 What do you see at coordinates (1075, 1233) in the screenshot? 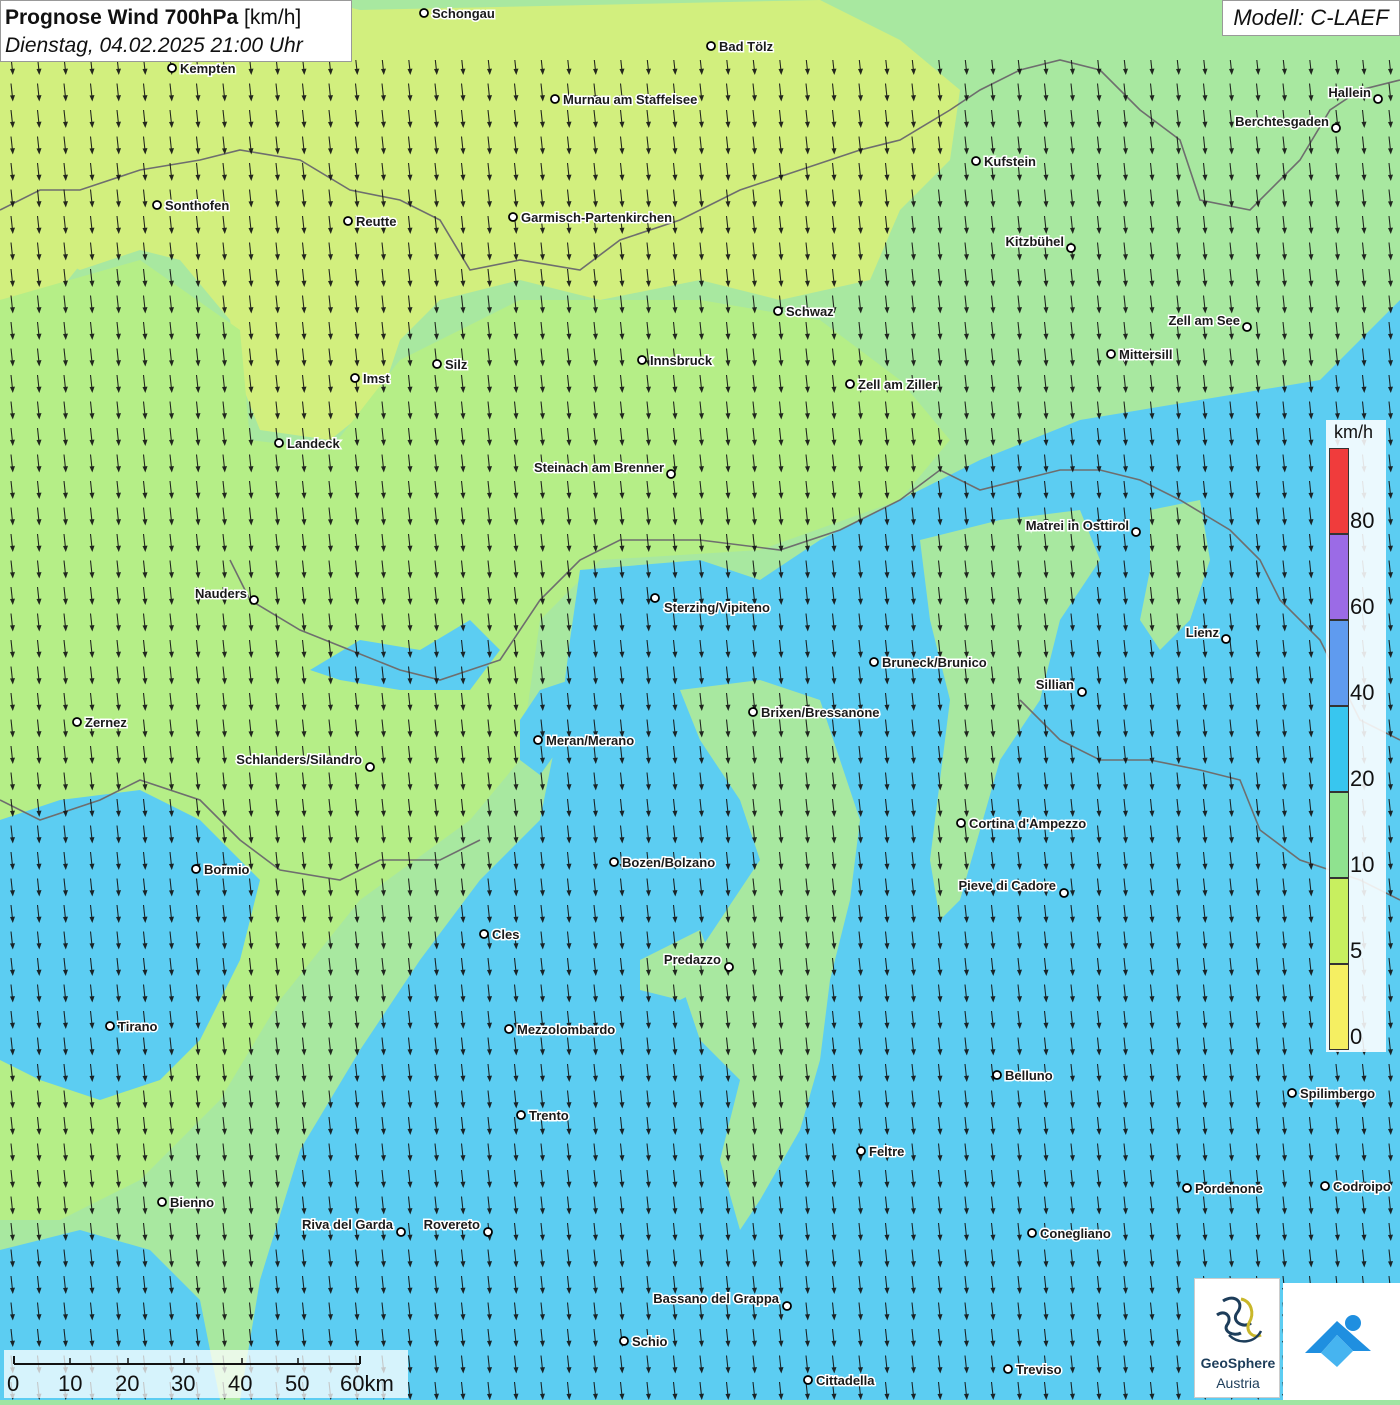
I see `city-label: Conegliano` at bounding box center [1075, 1233].